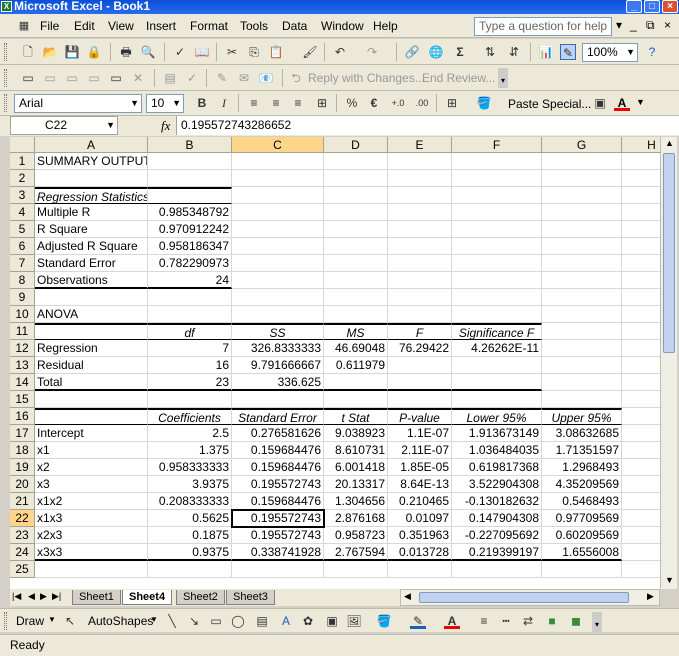  What do you see at coordinates (238, 621) in the screenshot?
I see `oval-icon: ◯` at bounding box center [238, 621].